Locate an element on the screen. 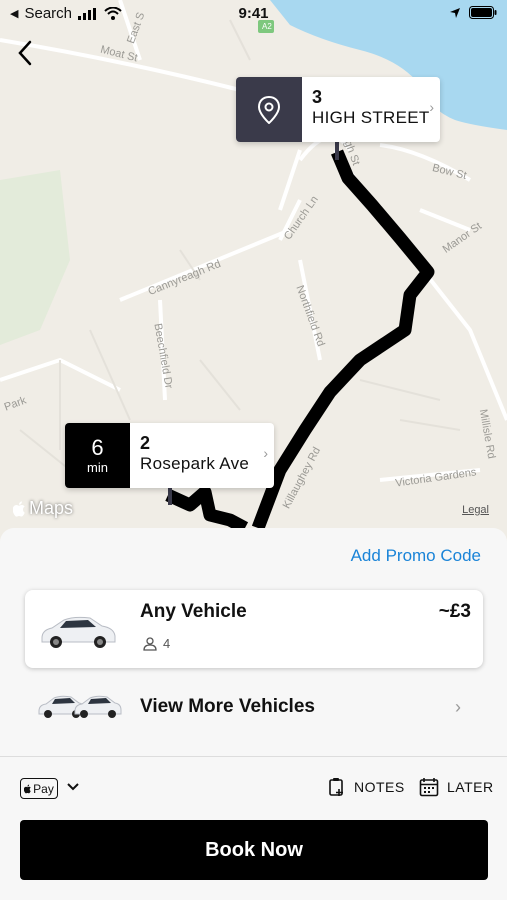 This screenshot has height=900, width=507. later-label: LATER is located at coordinates (470, 787).